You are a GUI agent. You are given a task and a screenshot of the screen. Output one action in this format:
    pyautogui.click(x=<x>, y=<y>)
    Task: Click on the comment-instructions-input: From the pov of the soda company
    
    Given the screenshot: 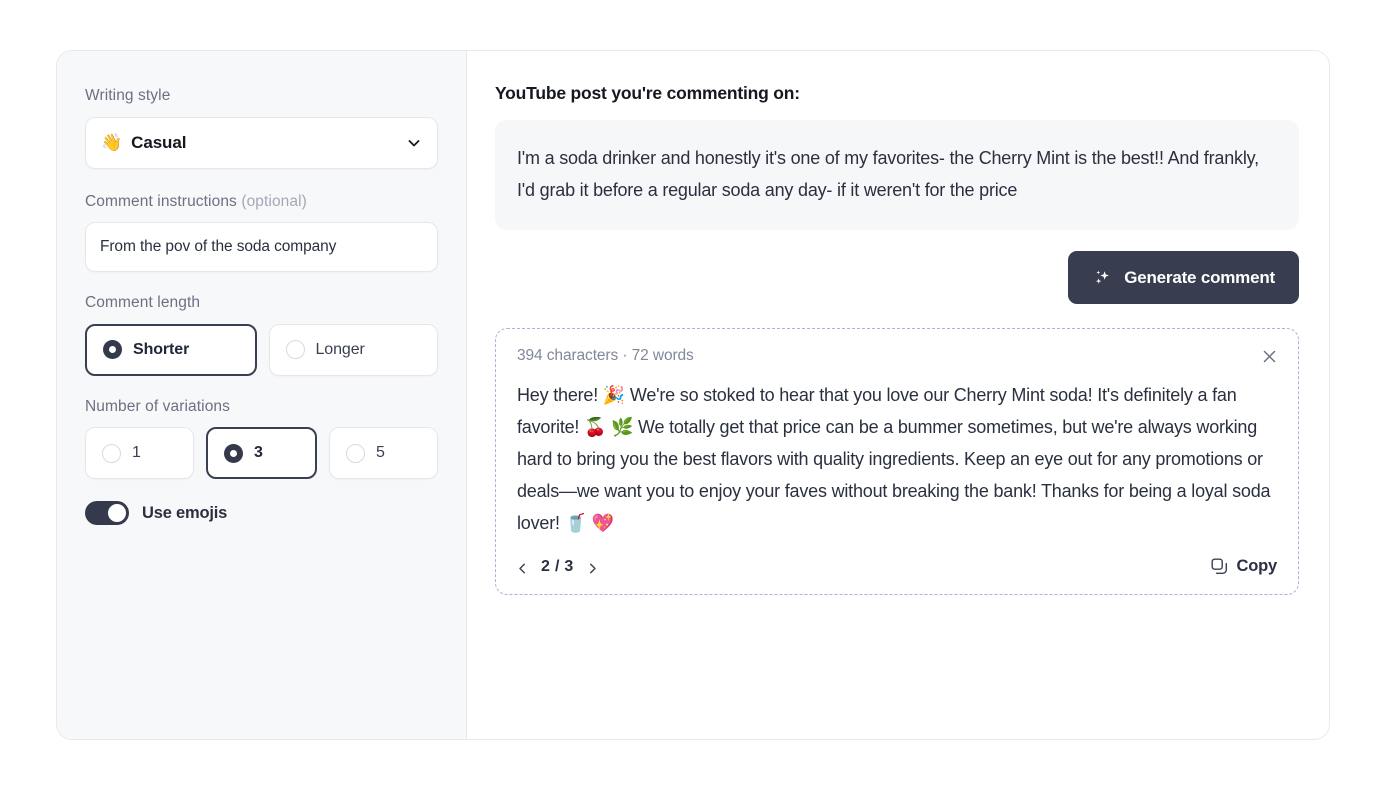 What is the action you would take?
    pyautogui.click(x=261, y=247)
    